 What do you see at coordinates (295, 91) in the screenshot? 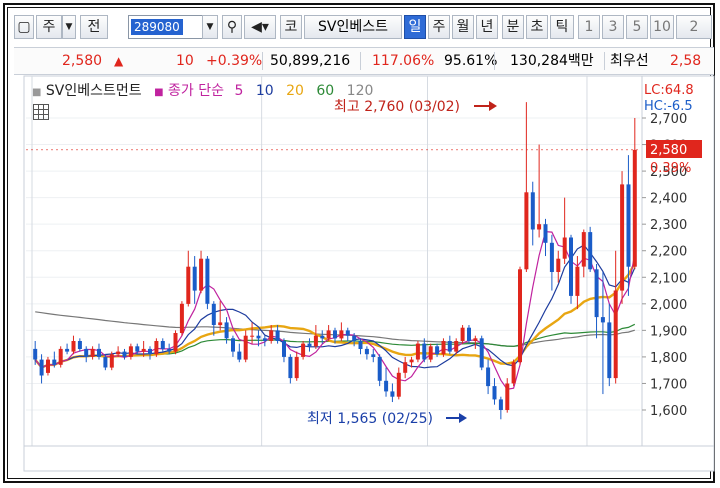
I see `legend-ma20: 20` at bounding box center [295, 91].